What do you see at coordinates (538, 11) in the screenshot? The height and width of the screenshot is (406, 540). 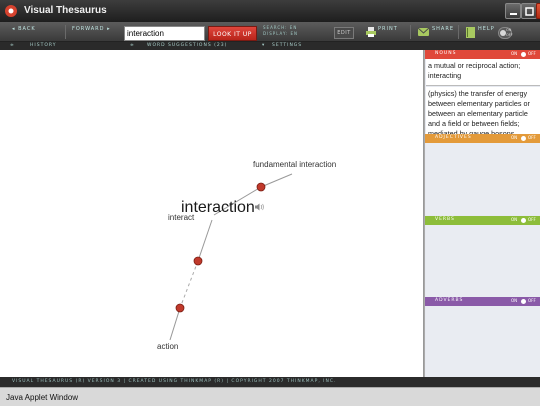 I see `close-button` at bounding box center [538, 11].